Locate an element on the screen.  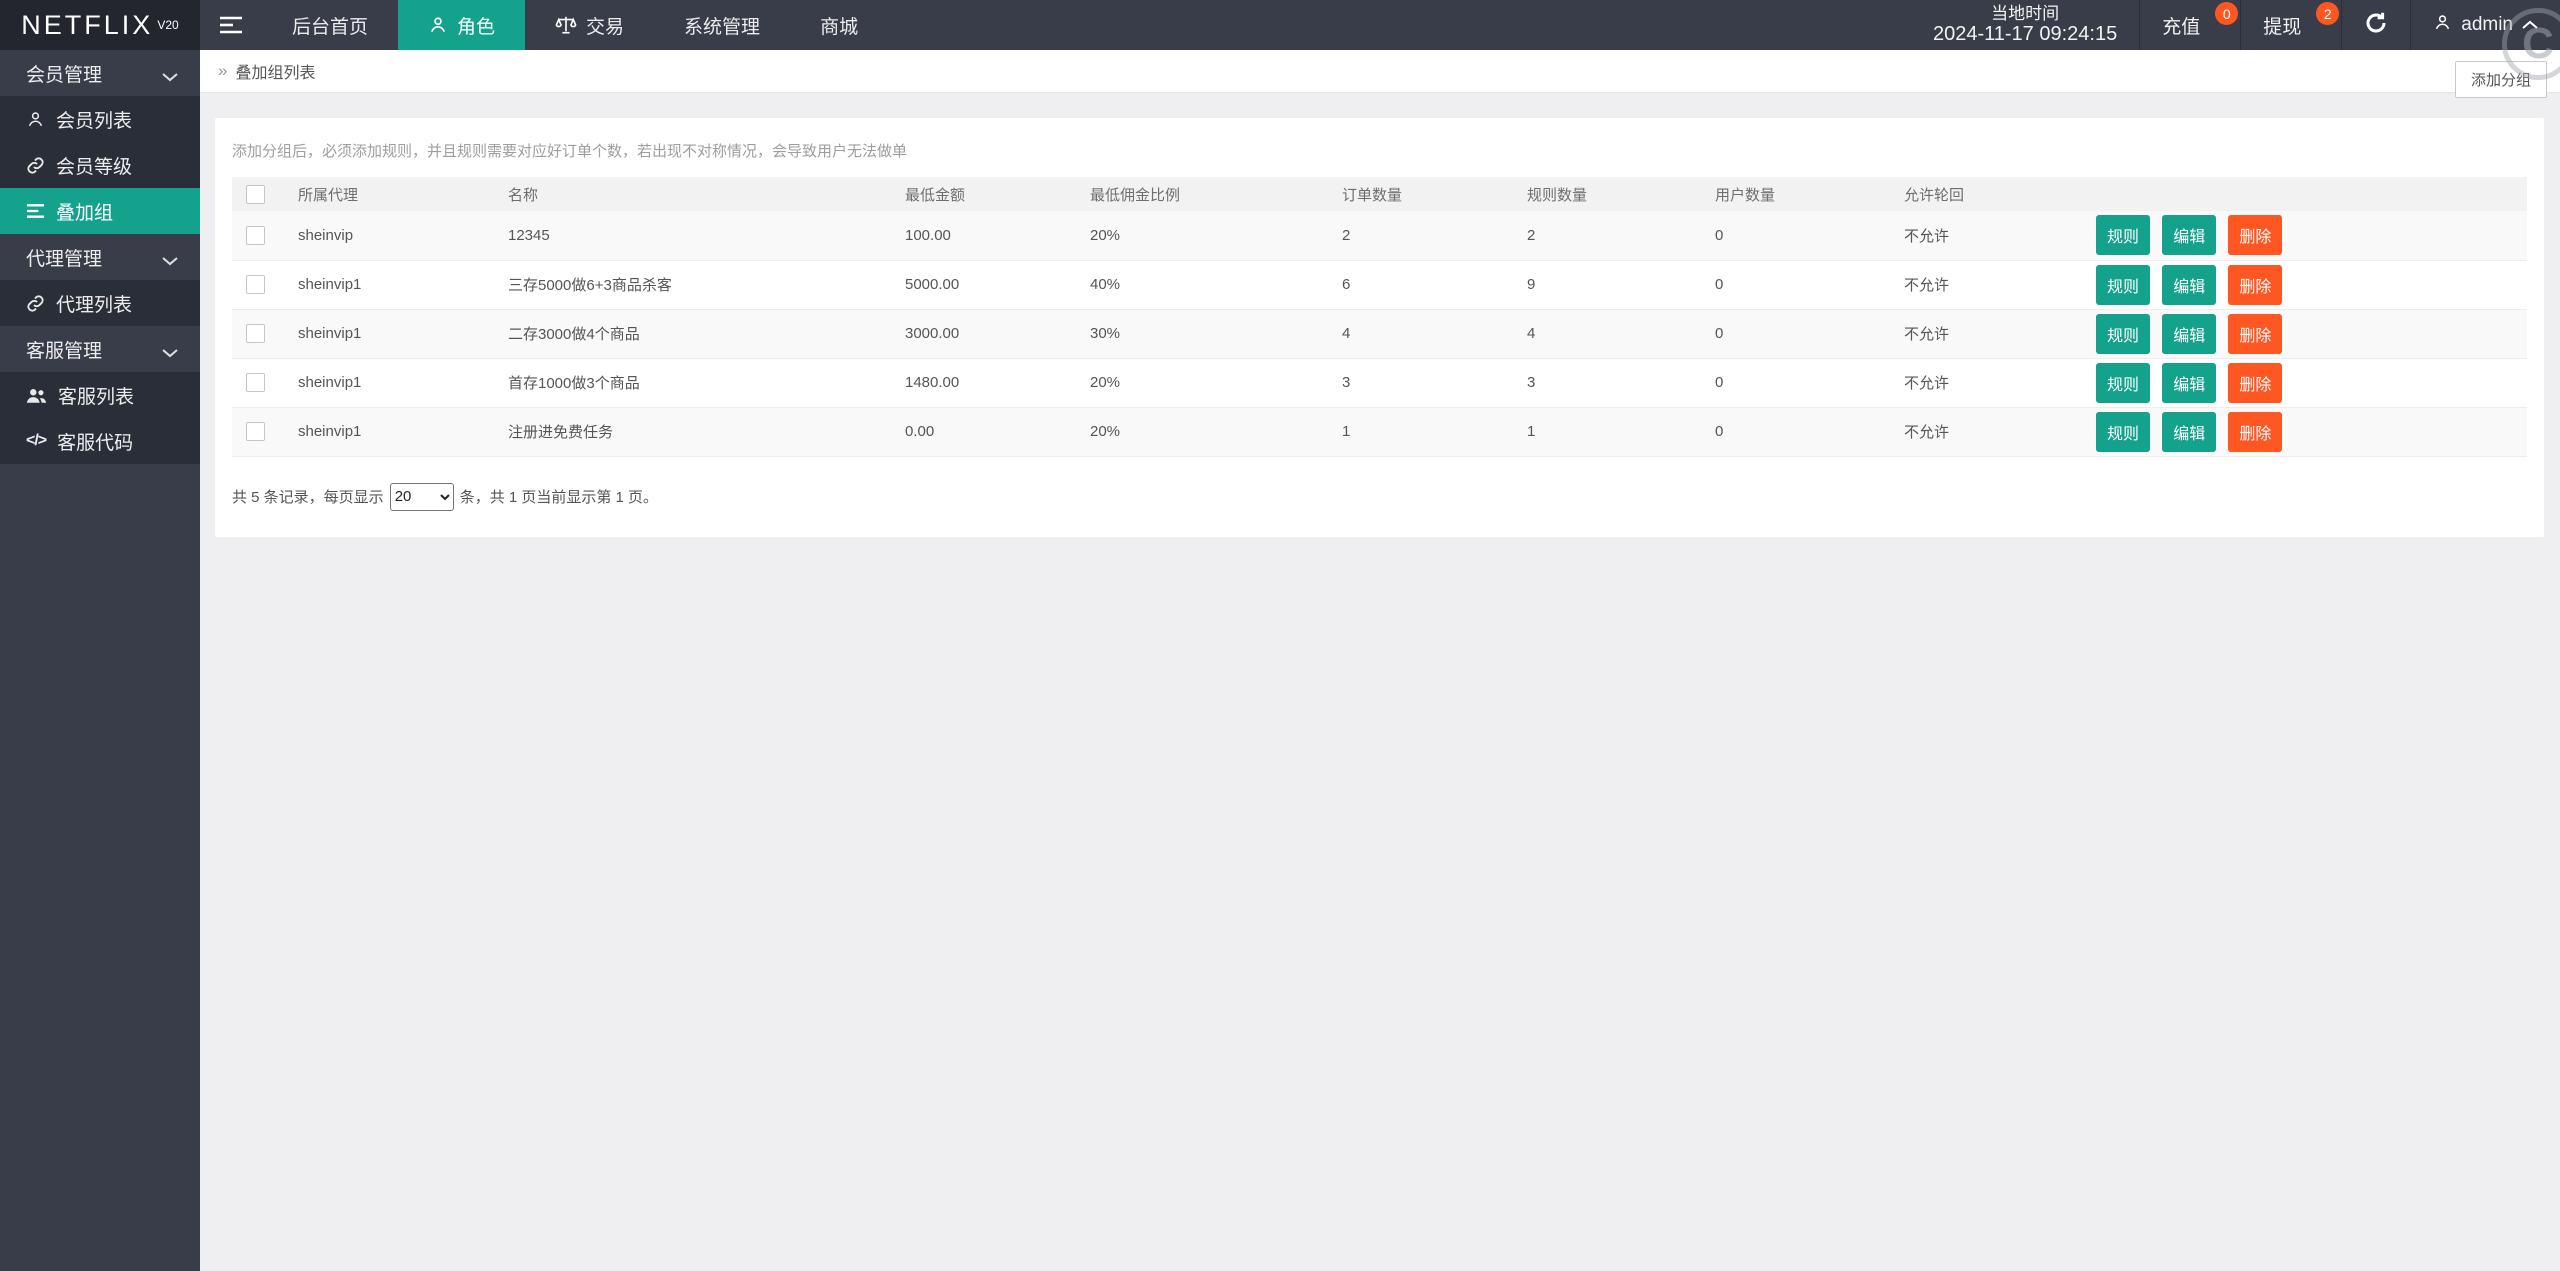
page-size-select: 20 is located at coordinates (421, 496).